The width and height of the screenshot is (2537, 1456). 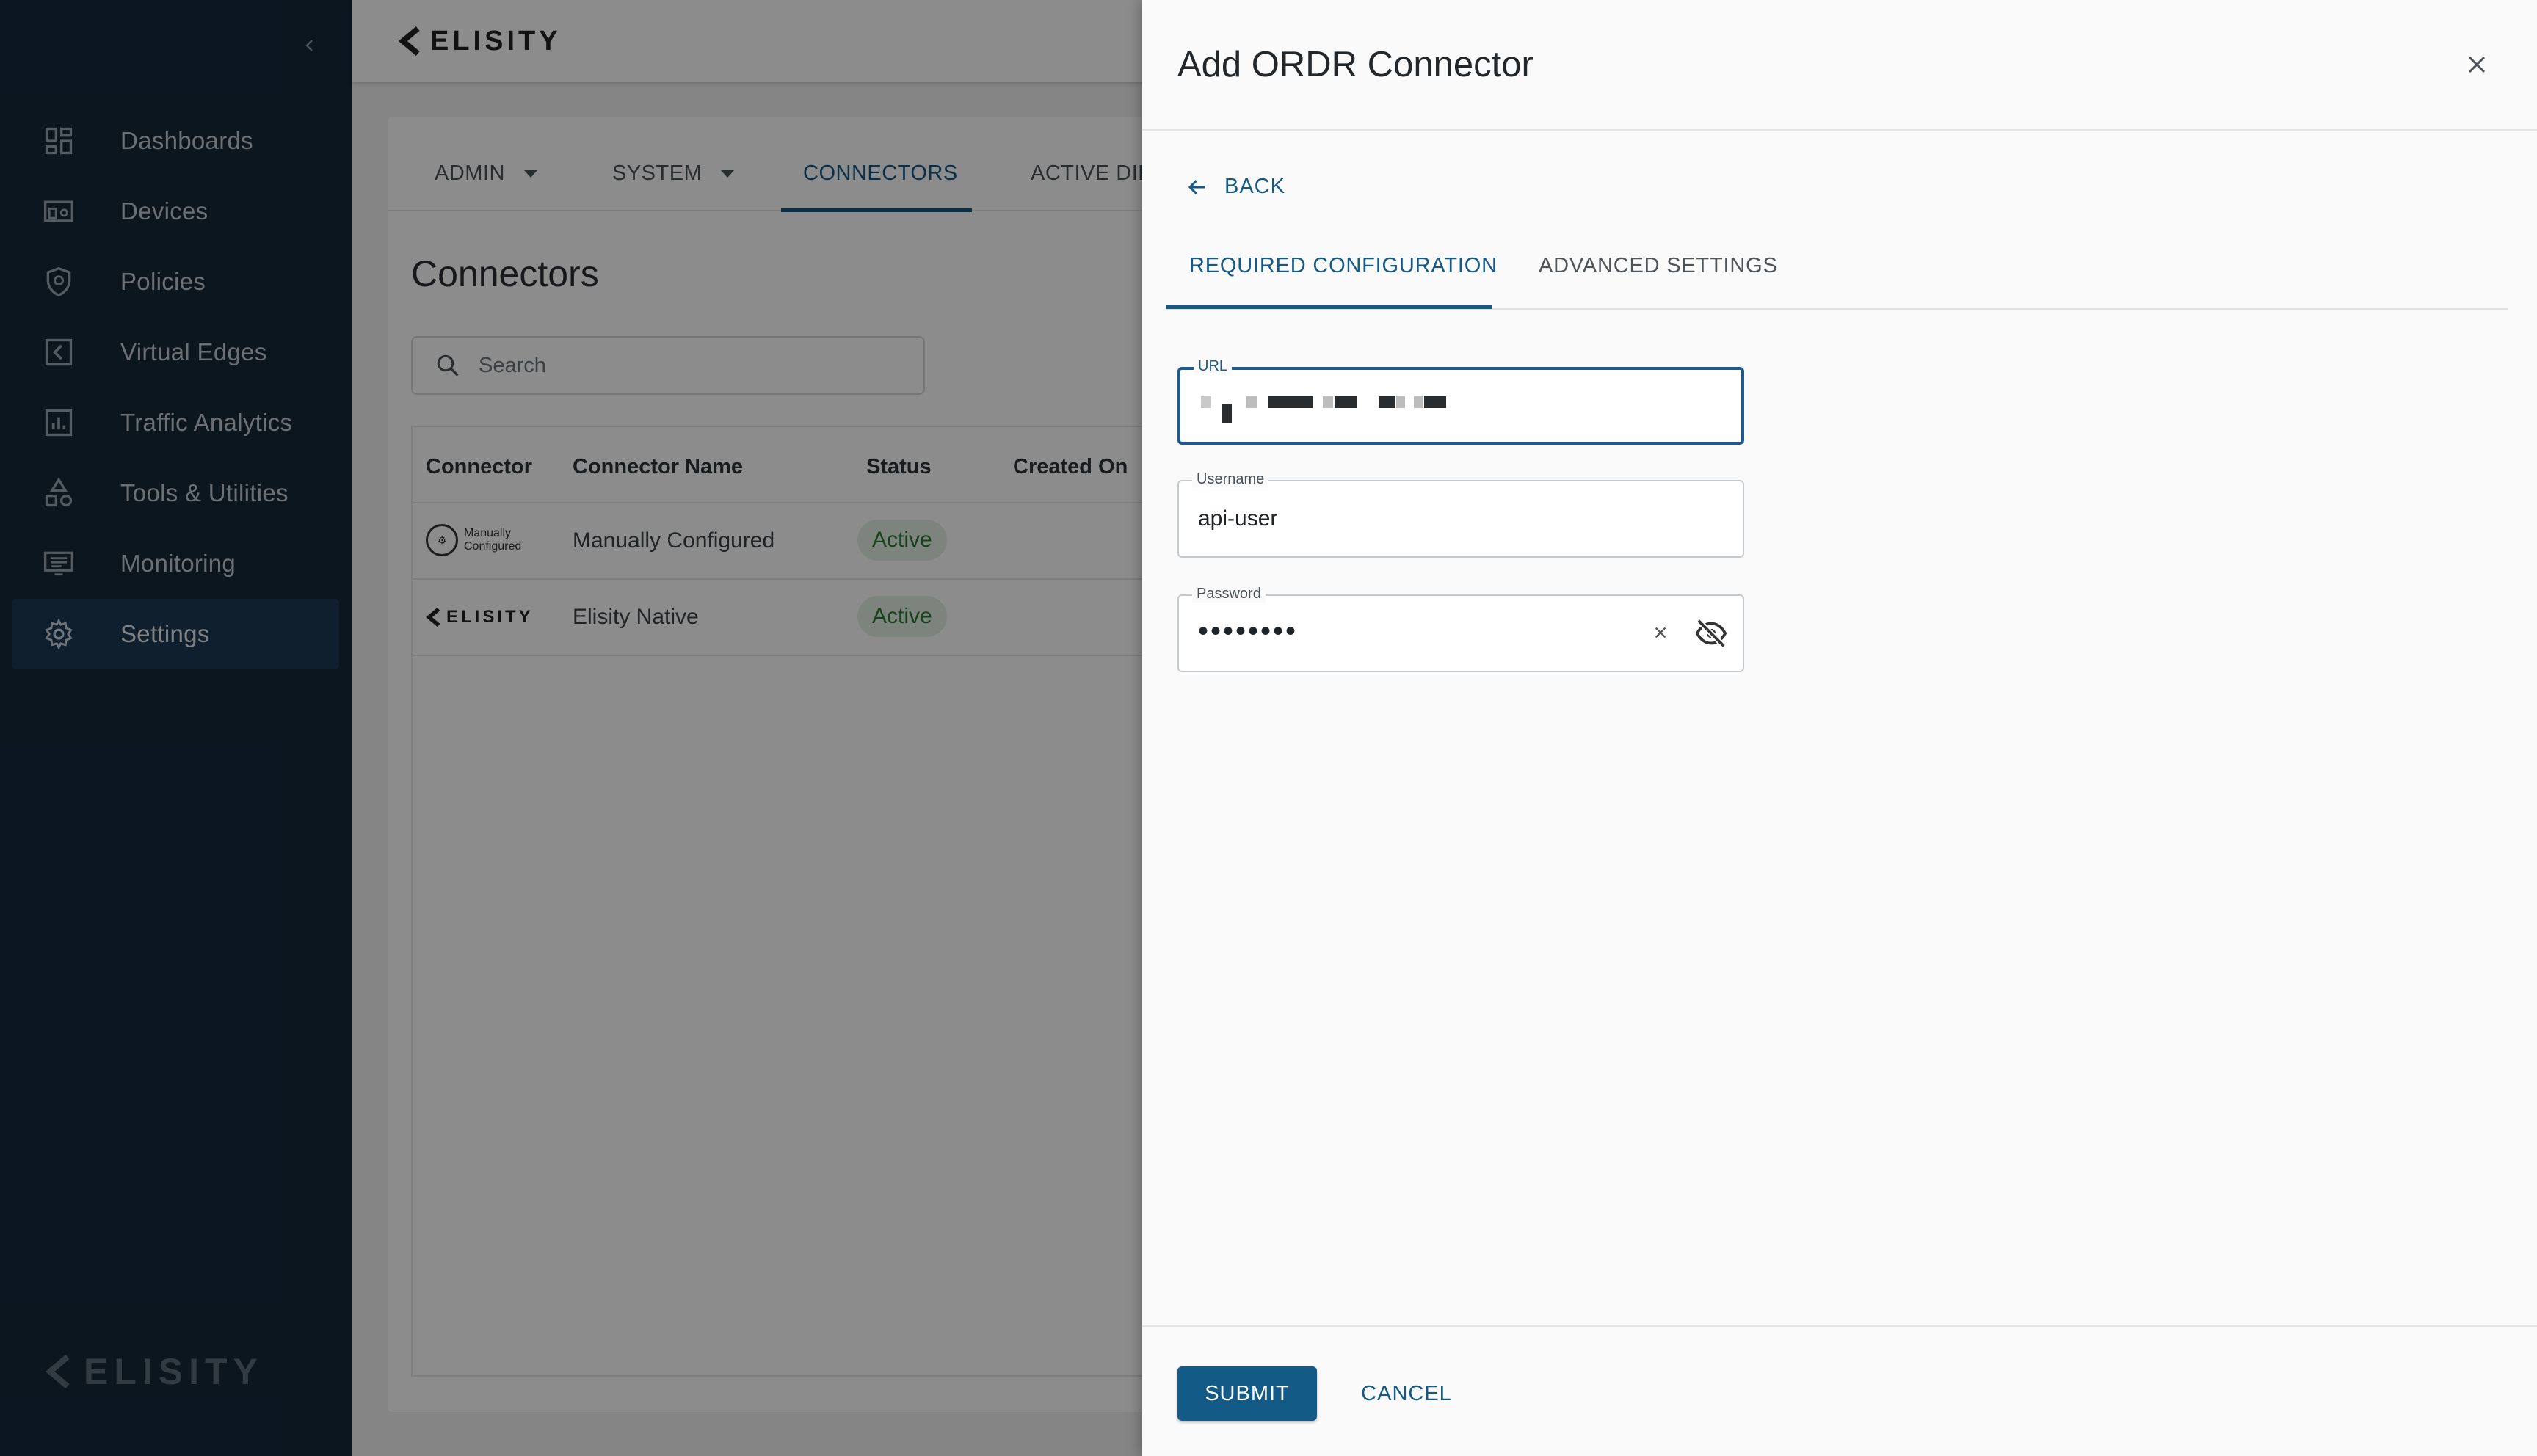 What do you see at coordinates (1247, 1394) in the screenshot?
I see `submit-button: SUBMIT` at bounding box center [1247, 1394].